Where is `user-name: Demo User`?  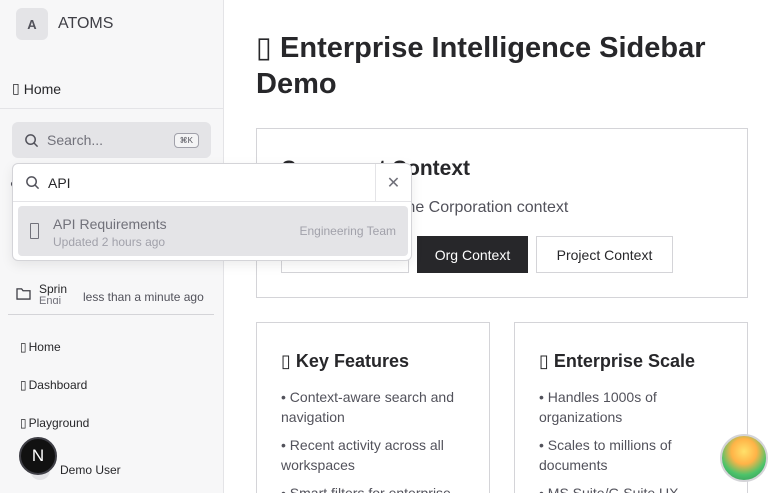
user-name: Demo User is located at coordinates (90, 470).